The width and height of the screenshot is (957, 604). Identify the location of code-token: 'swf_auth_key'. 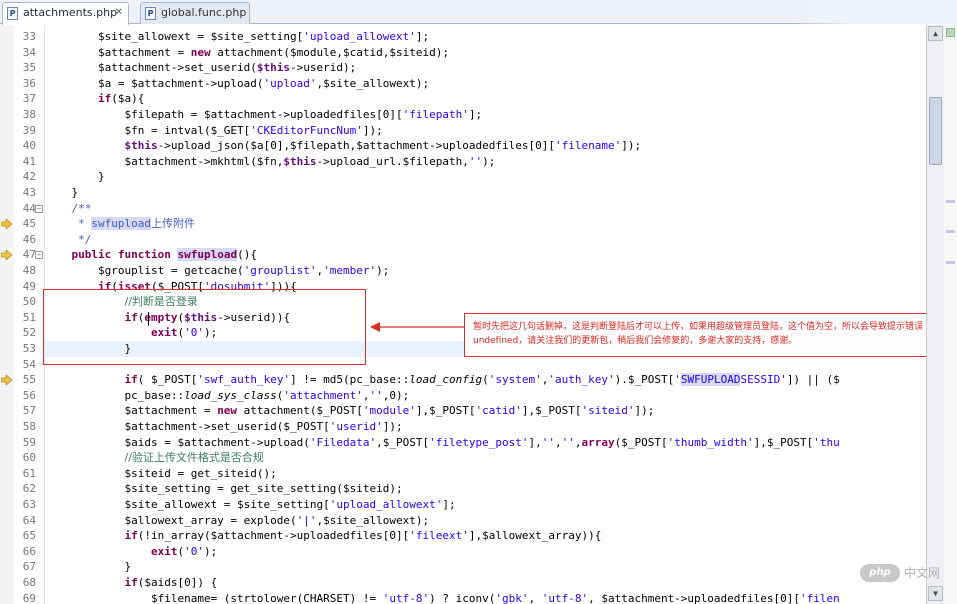
(244, 380).